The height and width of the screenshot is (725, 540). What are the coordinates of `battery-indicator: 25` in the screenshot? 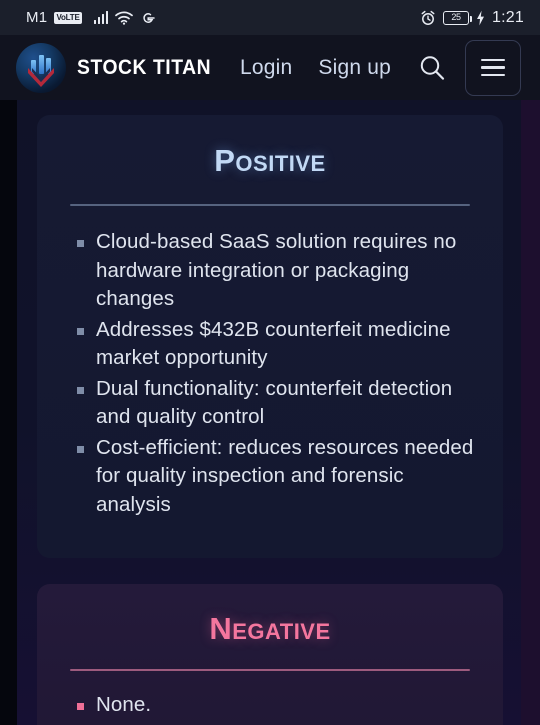 It's located at (458, 17).